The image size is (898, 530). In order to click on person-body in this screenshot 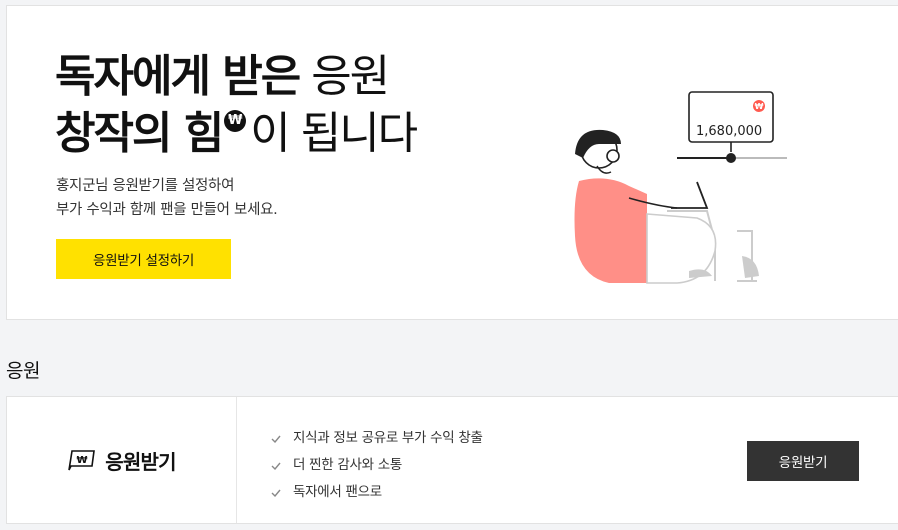, I will do `click(610, 230)`.